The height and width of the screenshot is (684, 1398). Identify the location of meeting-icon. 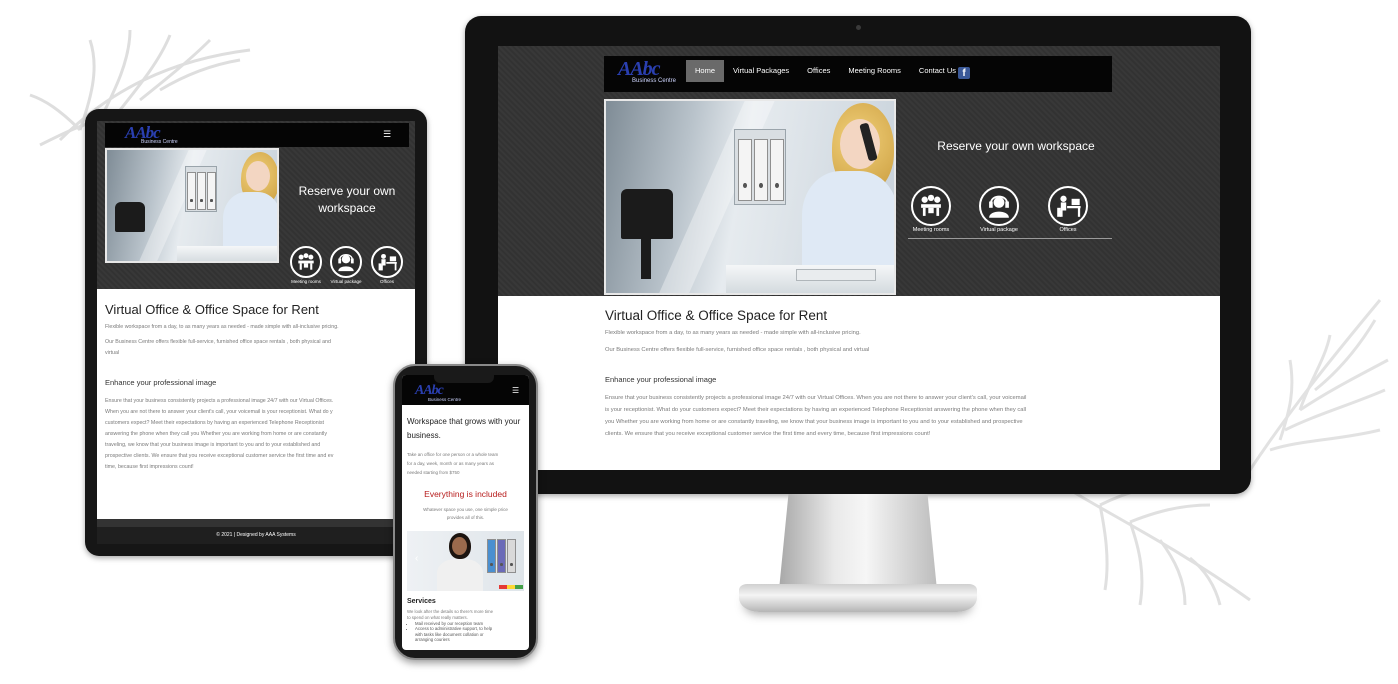
(931, 206).